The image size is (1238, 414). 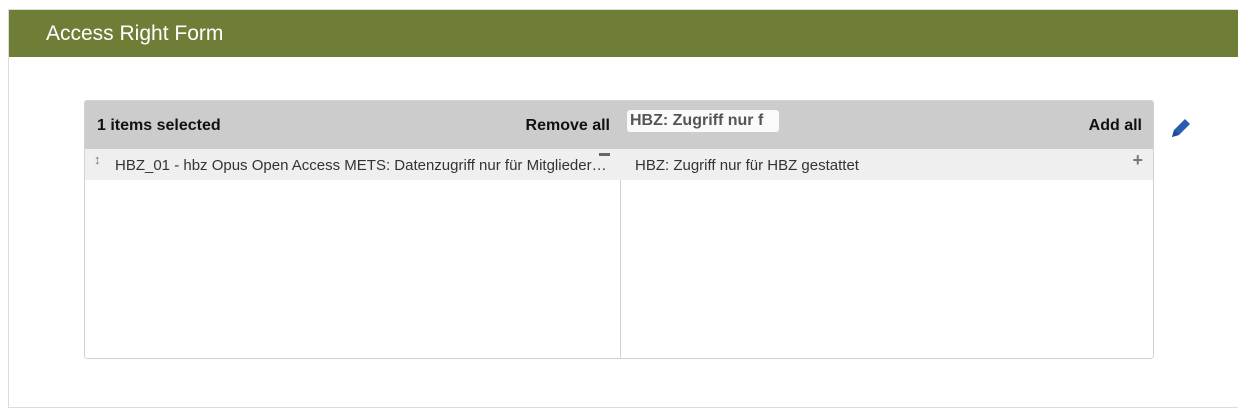 I want to click on available-column-header: Add all, so click(x=886, y=125).